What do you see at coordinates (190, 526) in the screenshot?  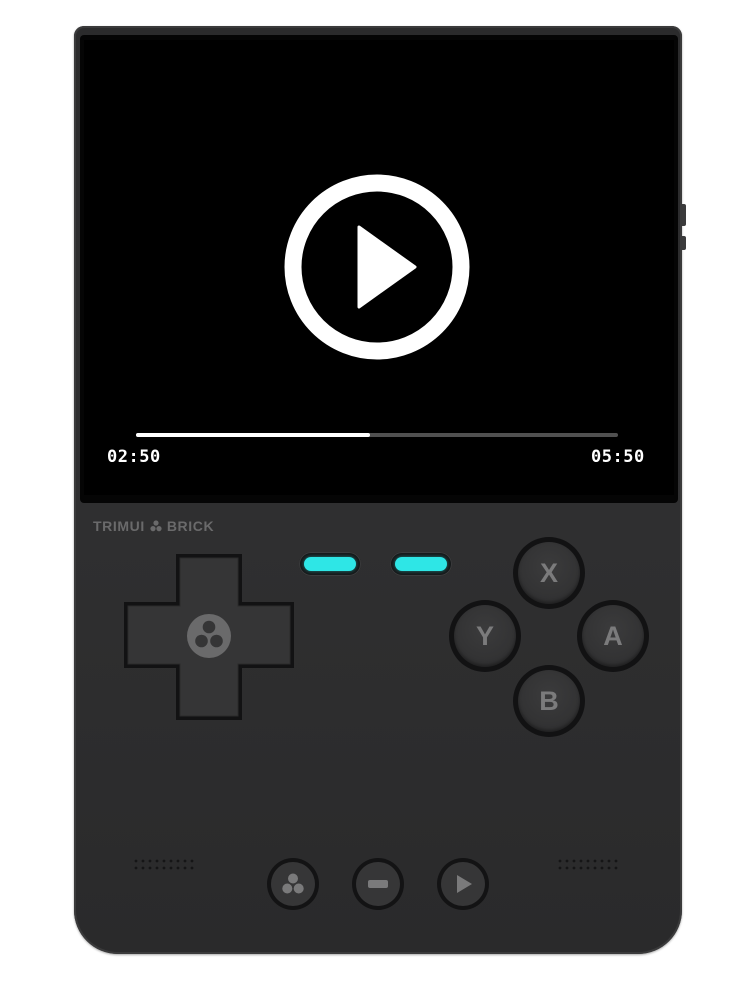 I see `model-name: BRICK` at bounding box center [190, 526].